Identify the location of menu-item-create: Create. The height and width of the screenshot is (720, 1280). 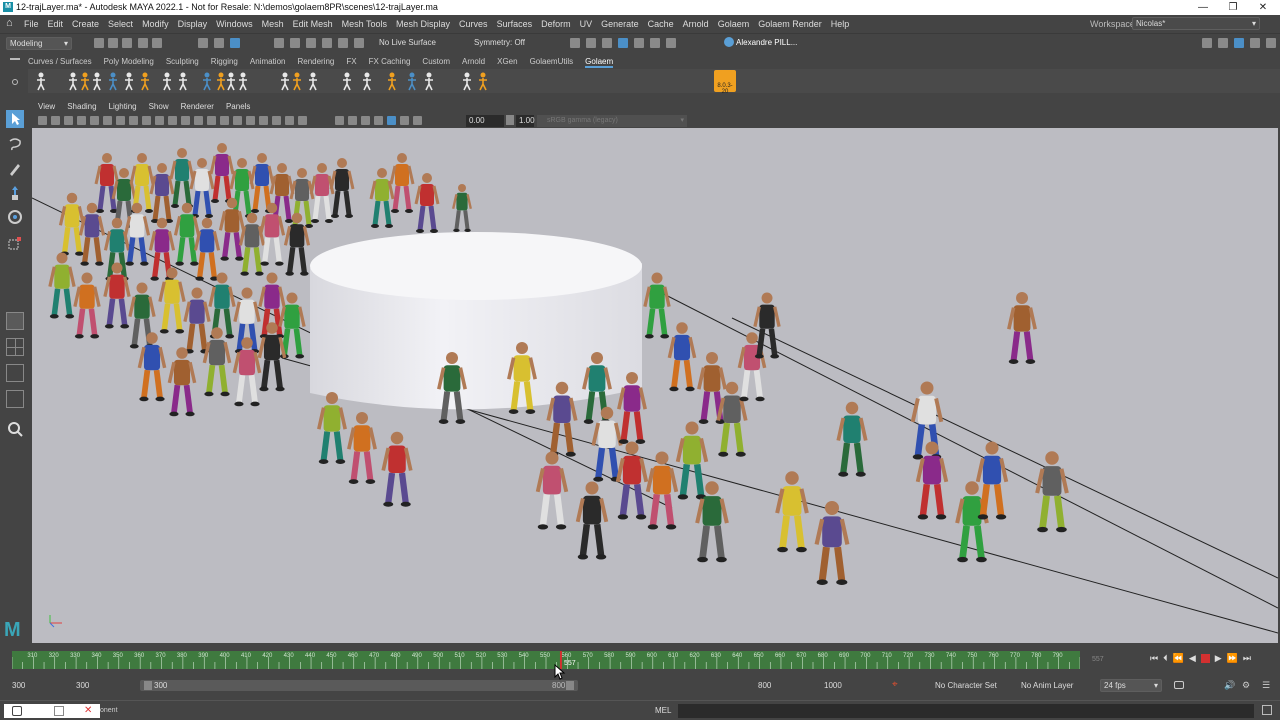
(85, 24).